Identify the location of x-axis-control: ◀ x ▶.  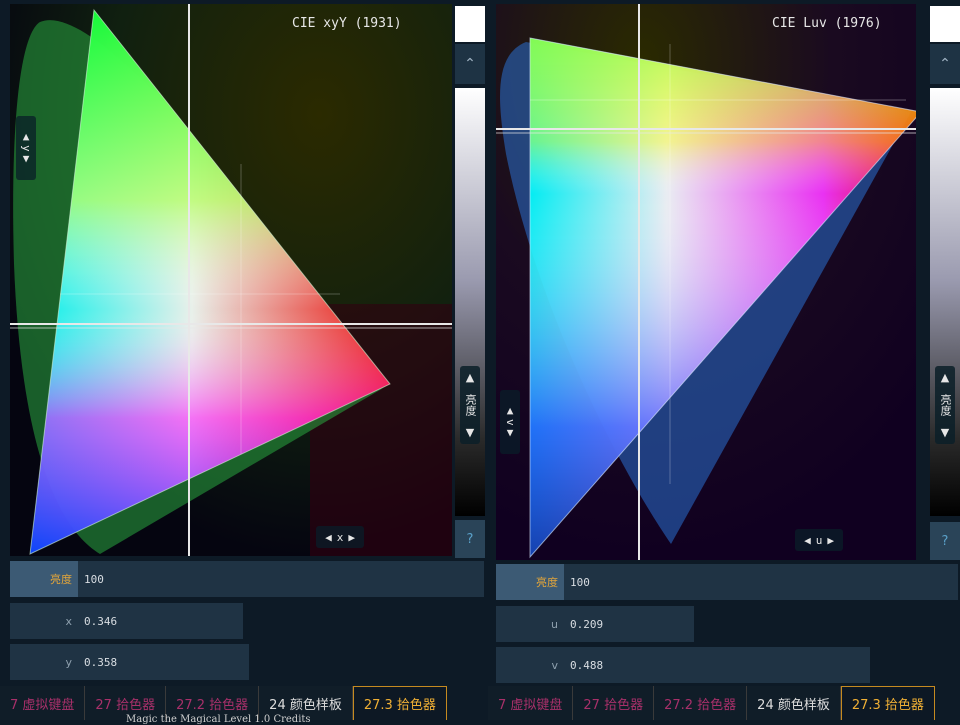
(340, 537).